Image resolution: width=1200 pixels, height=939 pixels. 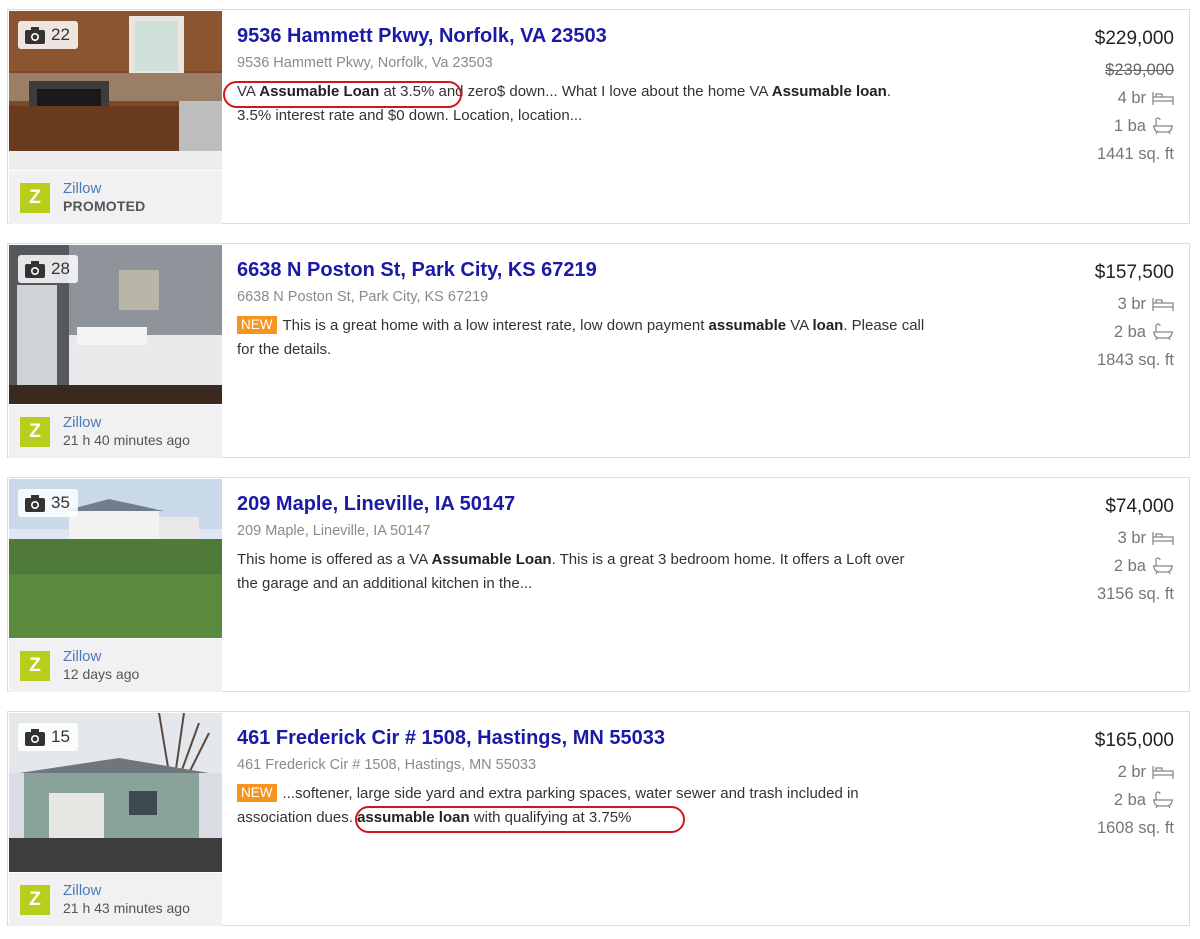 What do you see at coordinates (1134, 272) in the screenshot?
I see `listing-price: $157,500` at bounding box center [1134, 272].